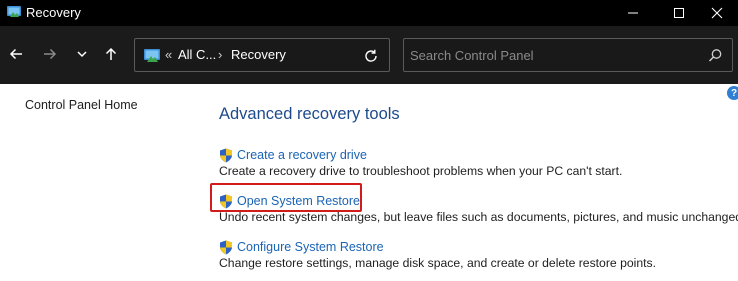 This screenshot has width=738, height=281. I want to click on arrow-up-icon, so click(111, 53).